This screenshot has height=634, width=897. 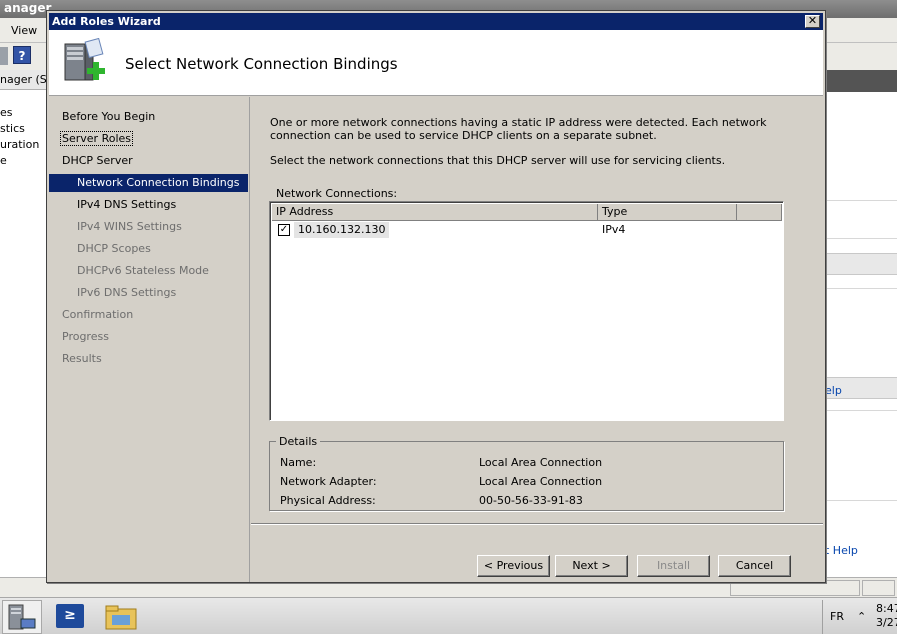 What do you see at coordinates (114, 248) in the screenshot?
I see `nav-label: DHCP Scopes` at bounding box center [114, 248].